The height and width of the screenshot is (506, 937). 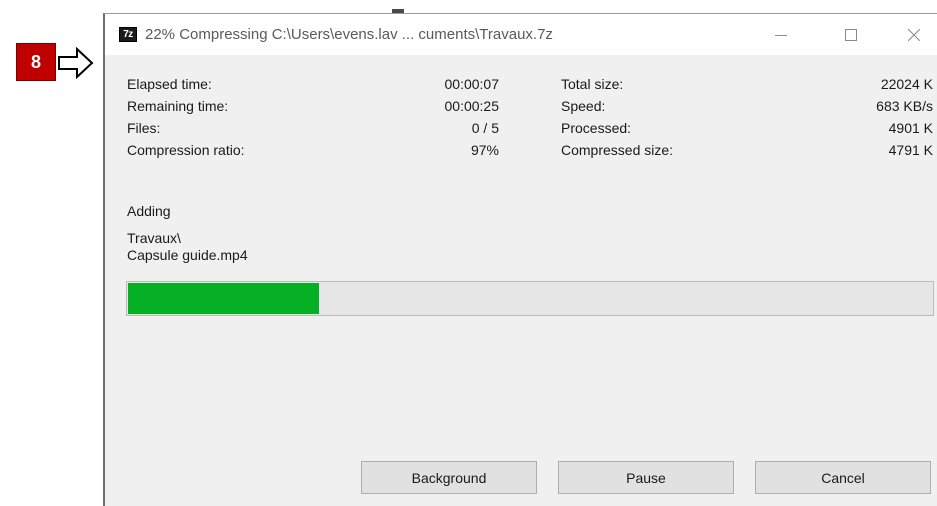 What do you see at coordinates (472, 106) in the screenshot?
I see `remaining-time-value: 00:00:25` at bounding box center [472, 106].